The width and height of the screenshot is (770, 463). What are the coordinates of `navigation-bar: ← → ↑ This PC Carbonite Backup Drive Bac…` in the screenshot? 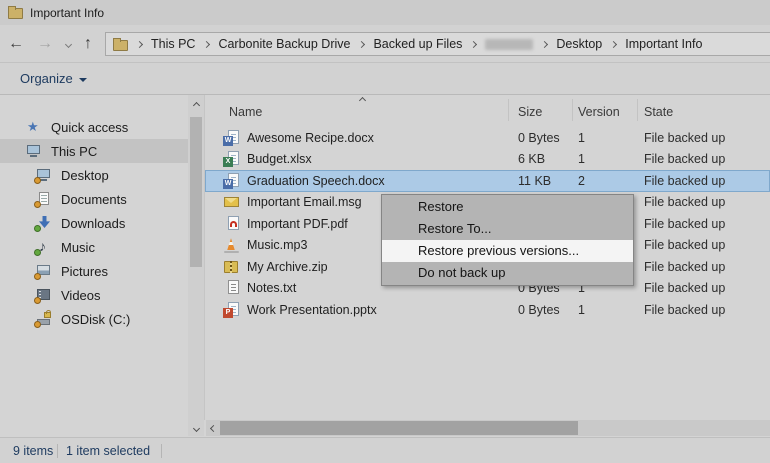 It's located at (385, 44).